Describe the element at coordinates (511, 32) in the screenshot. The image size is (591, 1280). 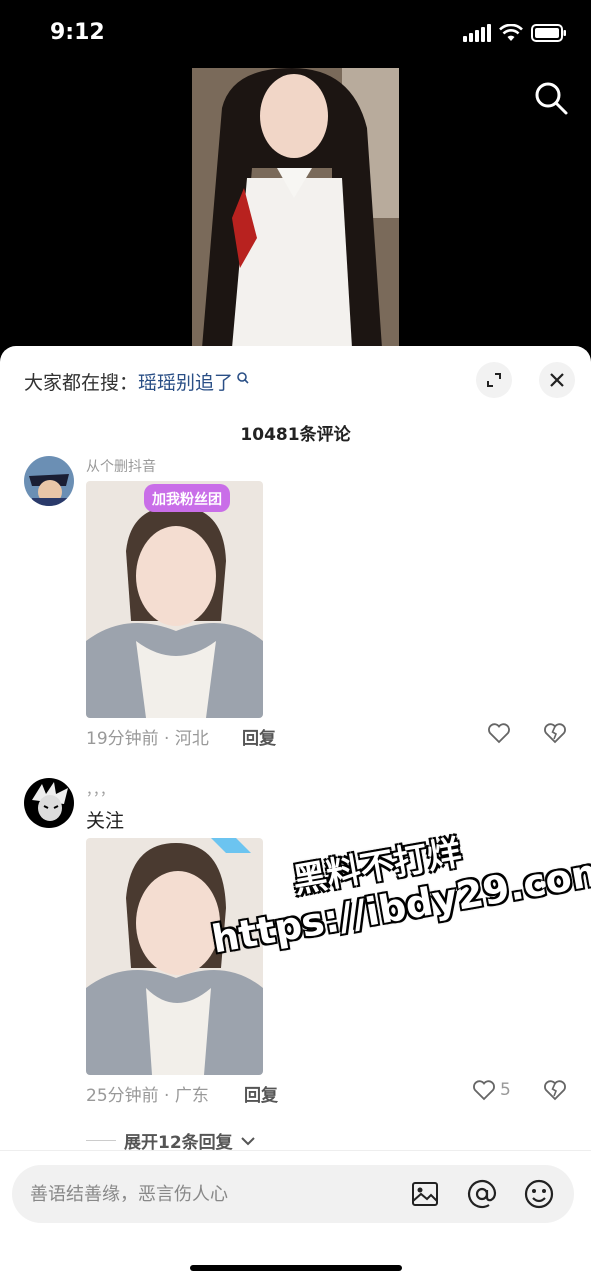
I see `wifi-icon` at that location.